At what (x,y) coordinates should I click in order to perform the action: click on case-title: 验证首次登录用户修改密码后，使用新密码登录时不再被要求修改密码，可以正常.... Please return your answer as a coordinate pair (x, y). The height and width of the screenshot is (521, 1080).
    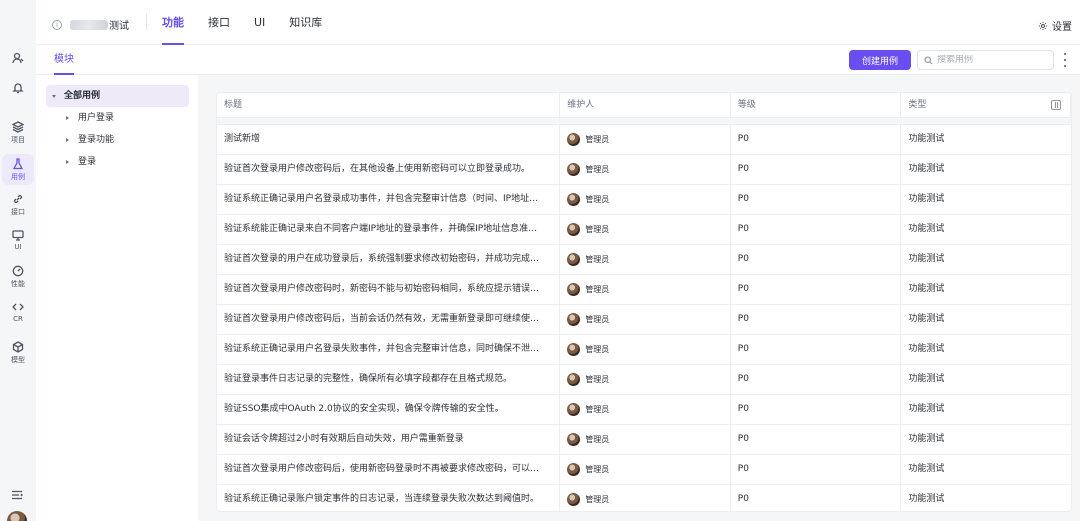
    Looking at the image, I should click on (389, 469).